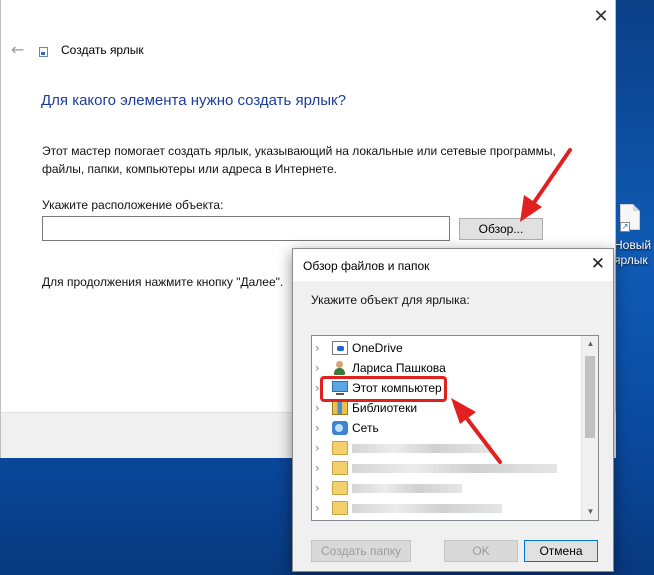  Describe the element at coordinates (340, 368) in the screenshot. I see `user-icon` at that location.